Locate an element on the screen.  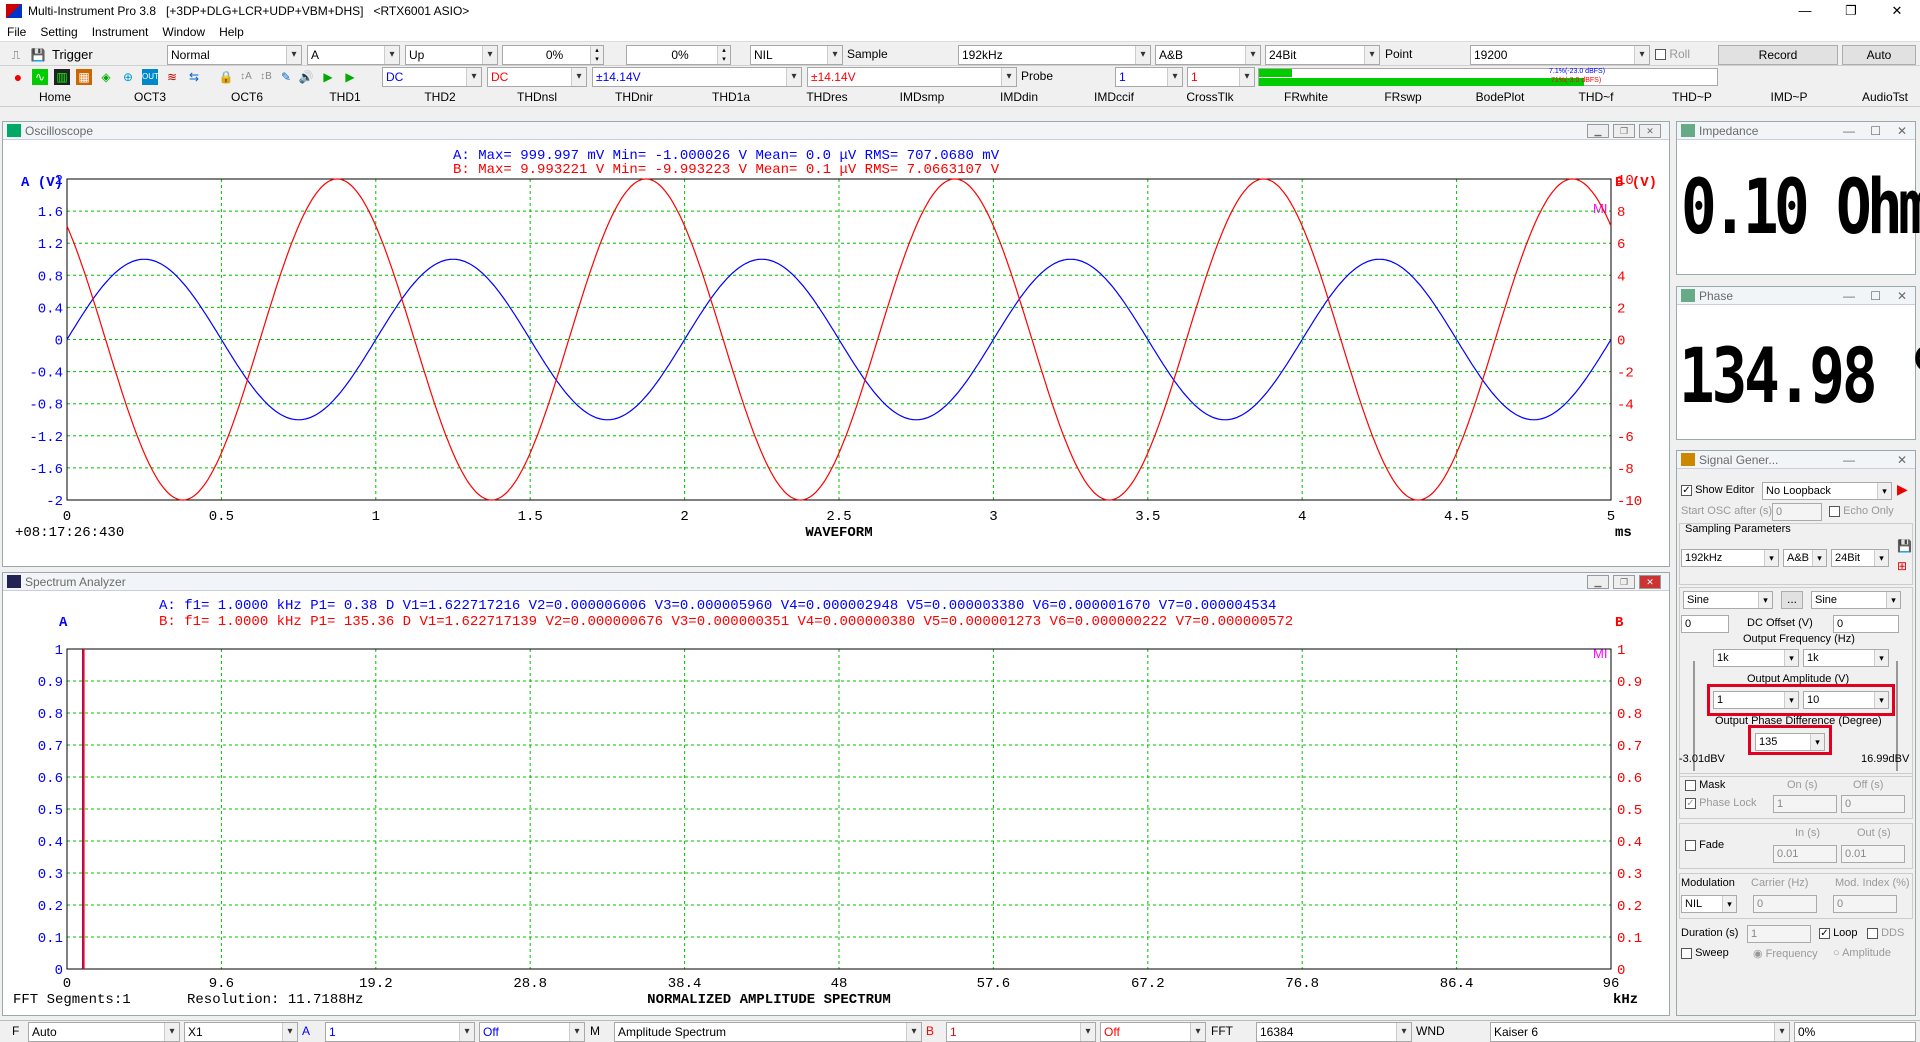
tab-thd2: THD2 is located at coordinates (439, 97).